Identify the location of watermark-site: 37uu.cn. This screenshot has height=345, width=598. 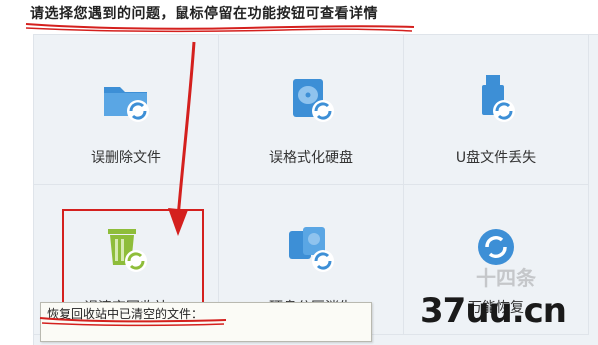
(493, 311).